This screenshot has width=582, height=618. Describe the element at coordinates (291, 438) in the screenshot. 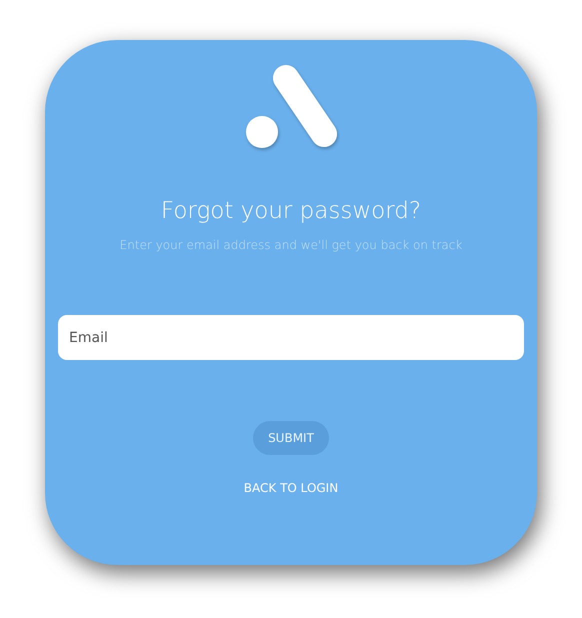

I see `submit-button: SUBMIT` at that location.